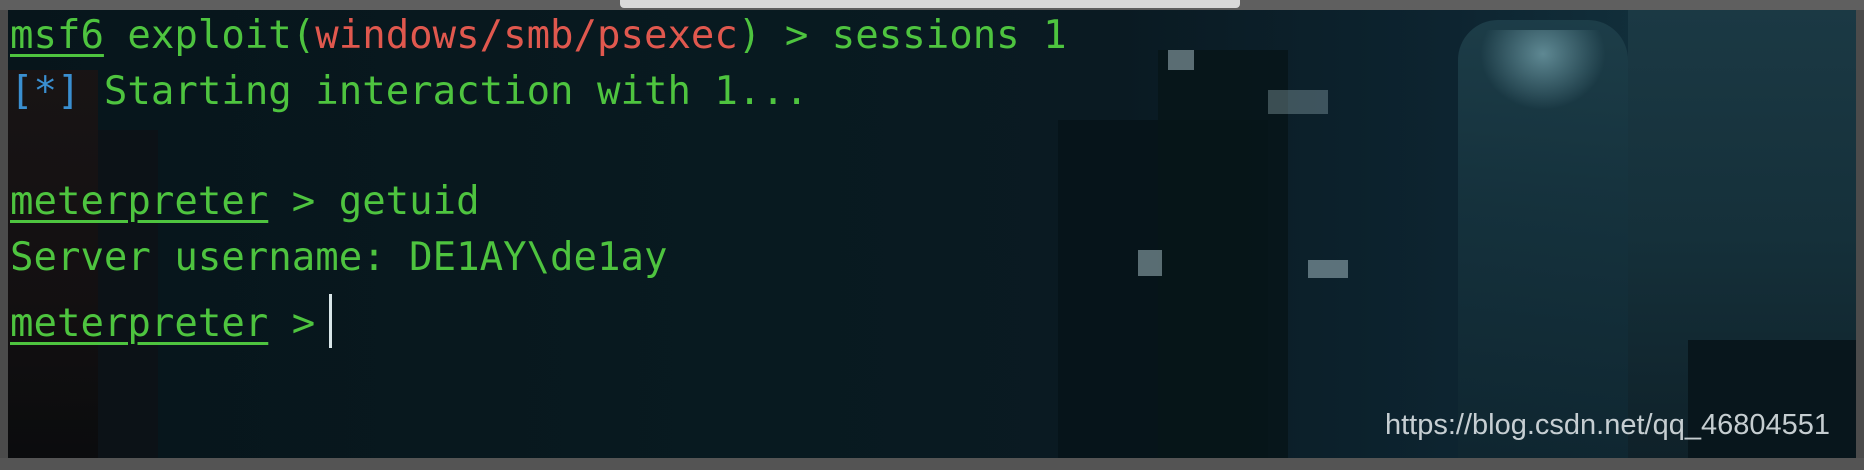  Describe the element at coordinates (902, 35) in the screenshot. I see `command-text: ) > sessions 1` at that location.